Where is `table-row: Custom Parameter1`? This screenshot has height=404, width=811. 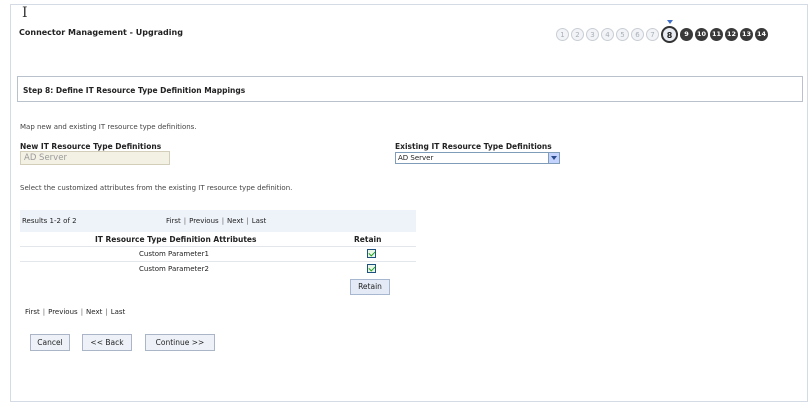
table-row: Custom Parameter1 is located at coordinates (218, 253).